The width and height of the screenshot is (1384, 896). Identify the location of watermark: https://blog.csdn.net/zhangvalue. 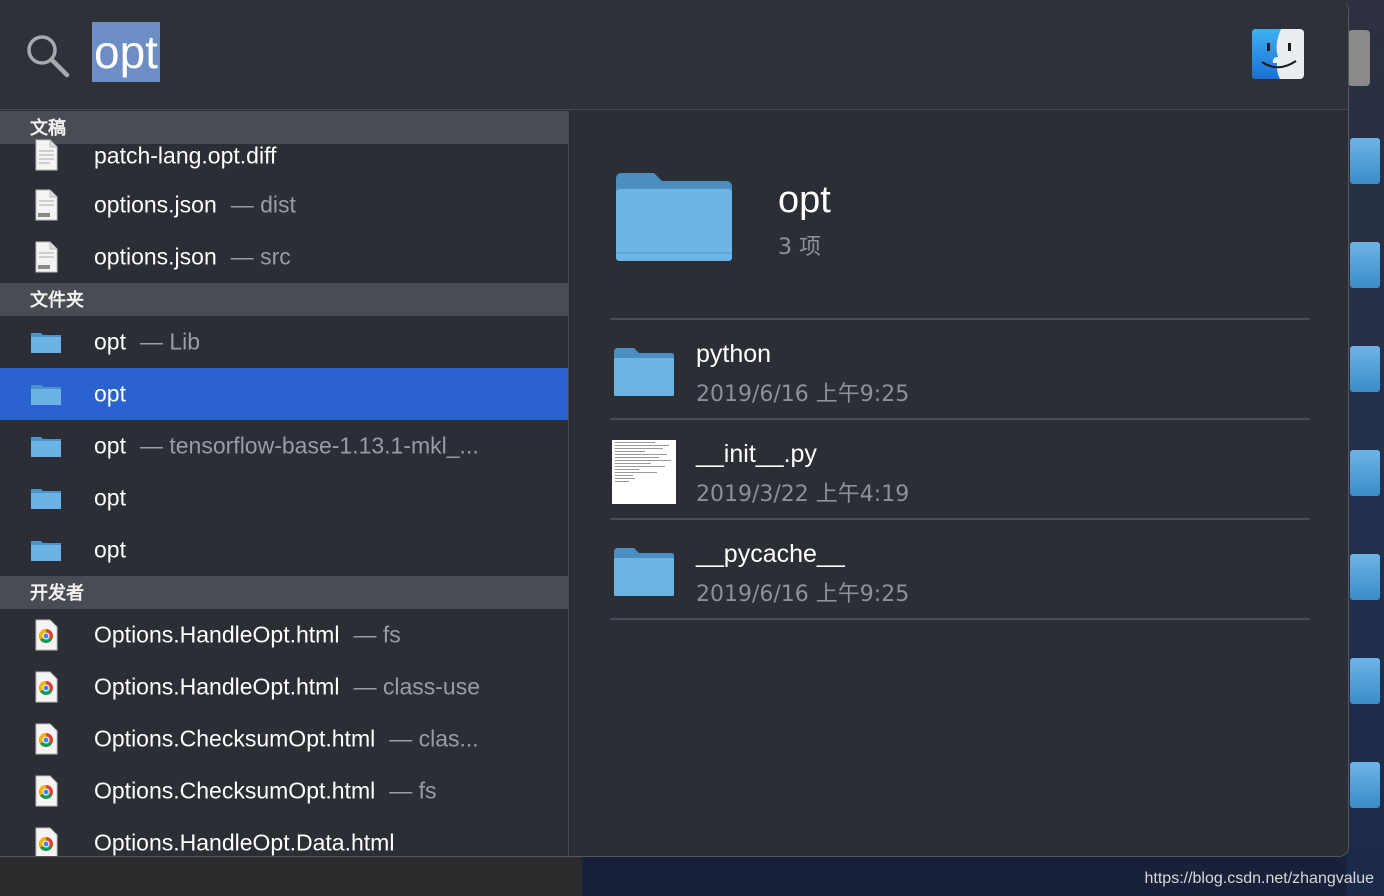
(1259, 878).